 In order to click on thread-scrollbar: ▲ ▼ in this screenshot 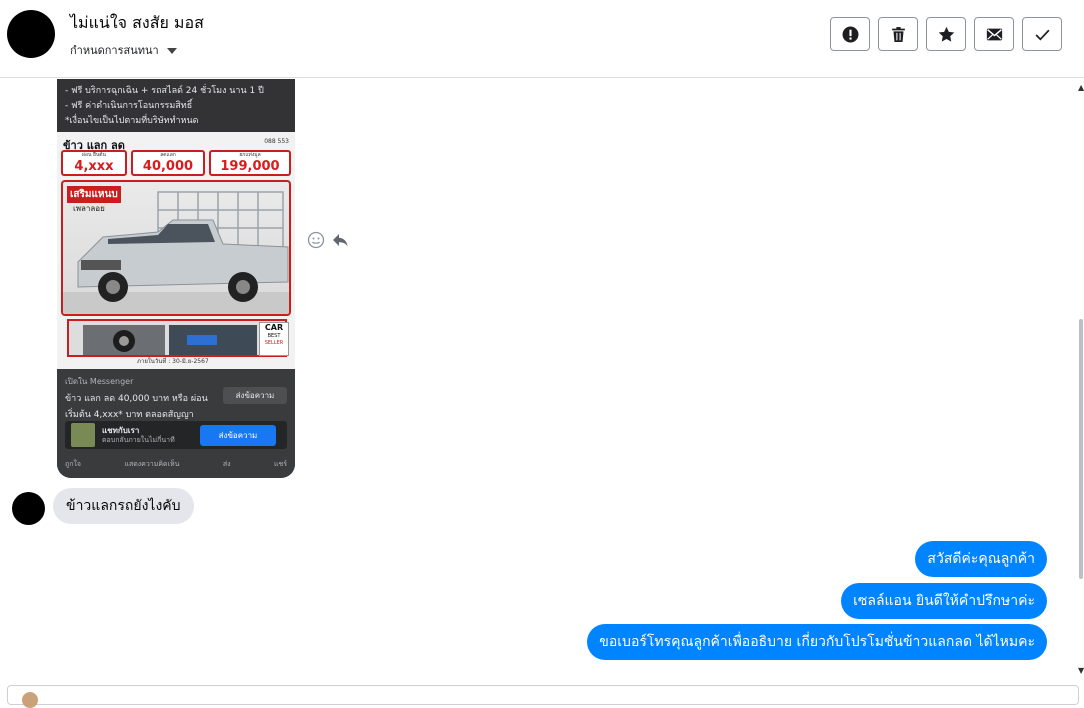, I will do `click(1081, 381)`.